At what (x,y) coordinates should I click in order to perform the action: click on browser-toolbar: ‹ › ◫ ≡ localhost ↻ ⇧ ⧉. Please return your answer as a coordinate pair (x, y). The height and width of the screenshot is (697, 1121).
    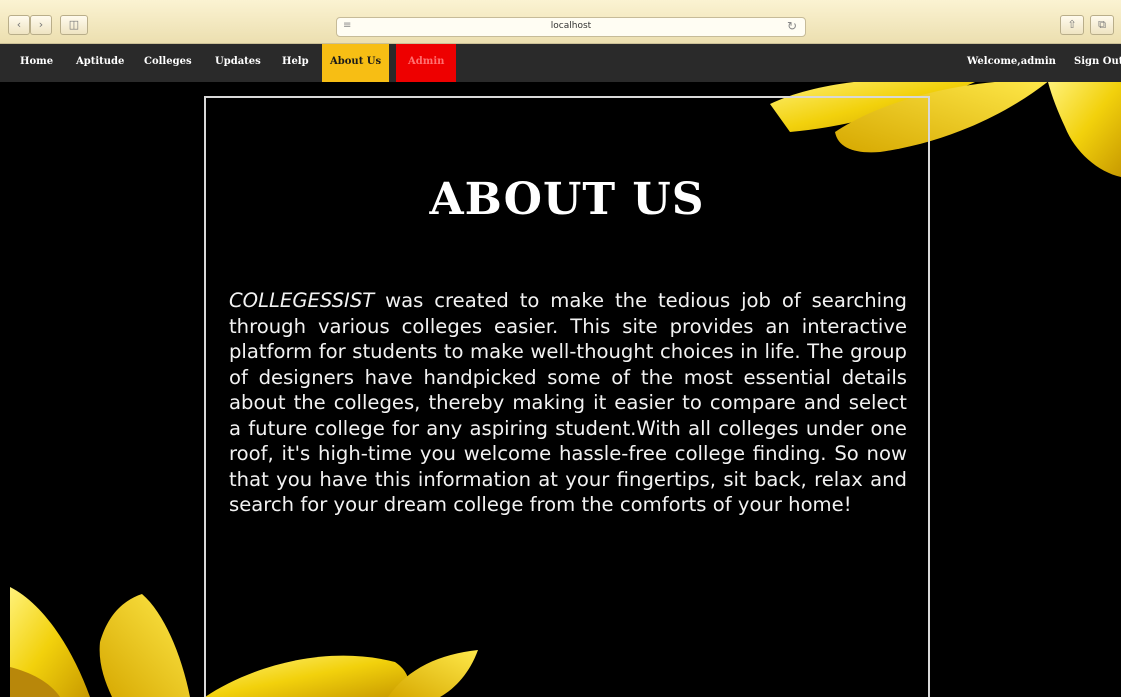
    Looking at the image, I should click on (560, 22).